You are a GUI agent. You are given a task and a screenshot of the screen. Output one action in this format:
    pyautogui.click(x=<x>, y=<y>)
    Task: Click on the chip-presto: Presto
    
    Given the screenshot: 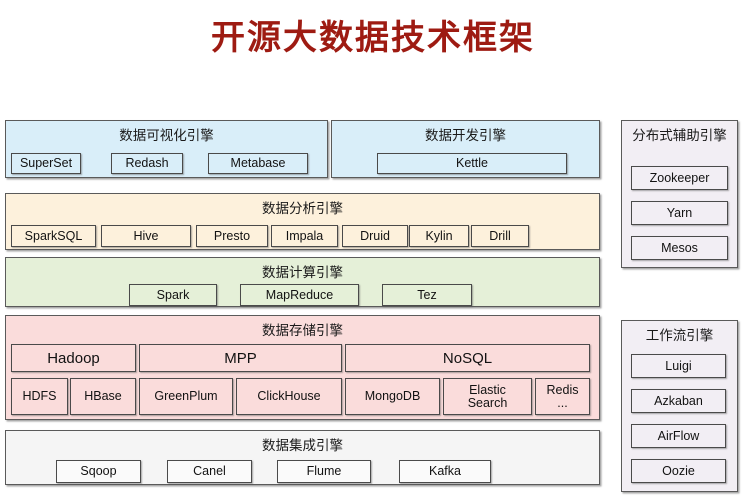 What is the action you would take?
    pyautogui.click(x=232, y=236)
    